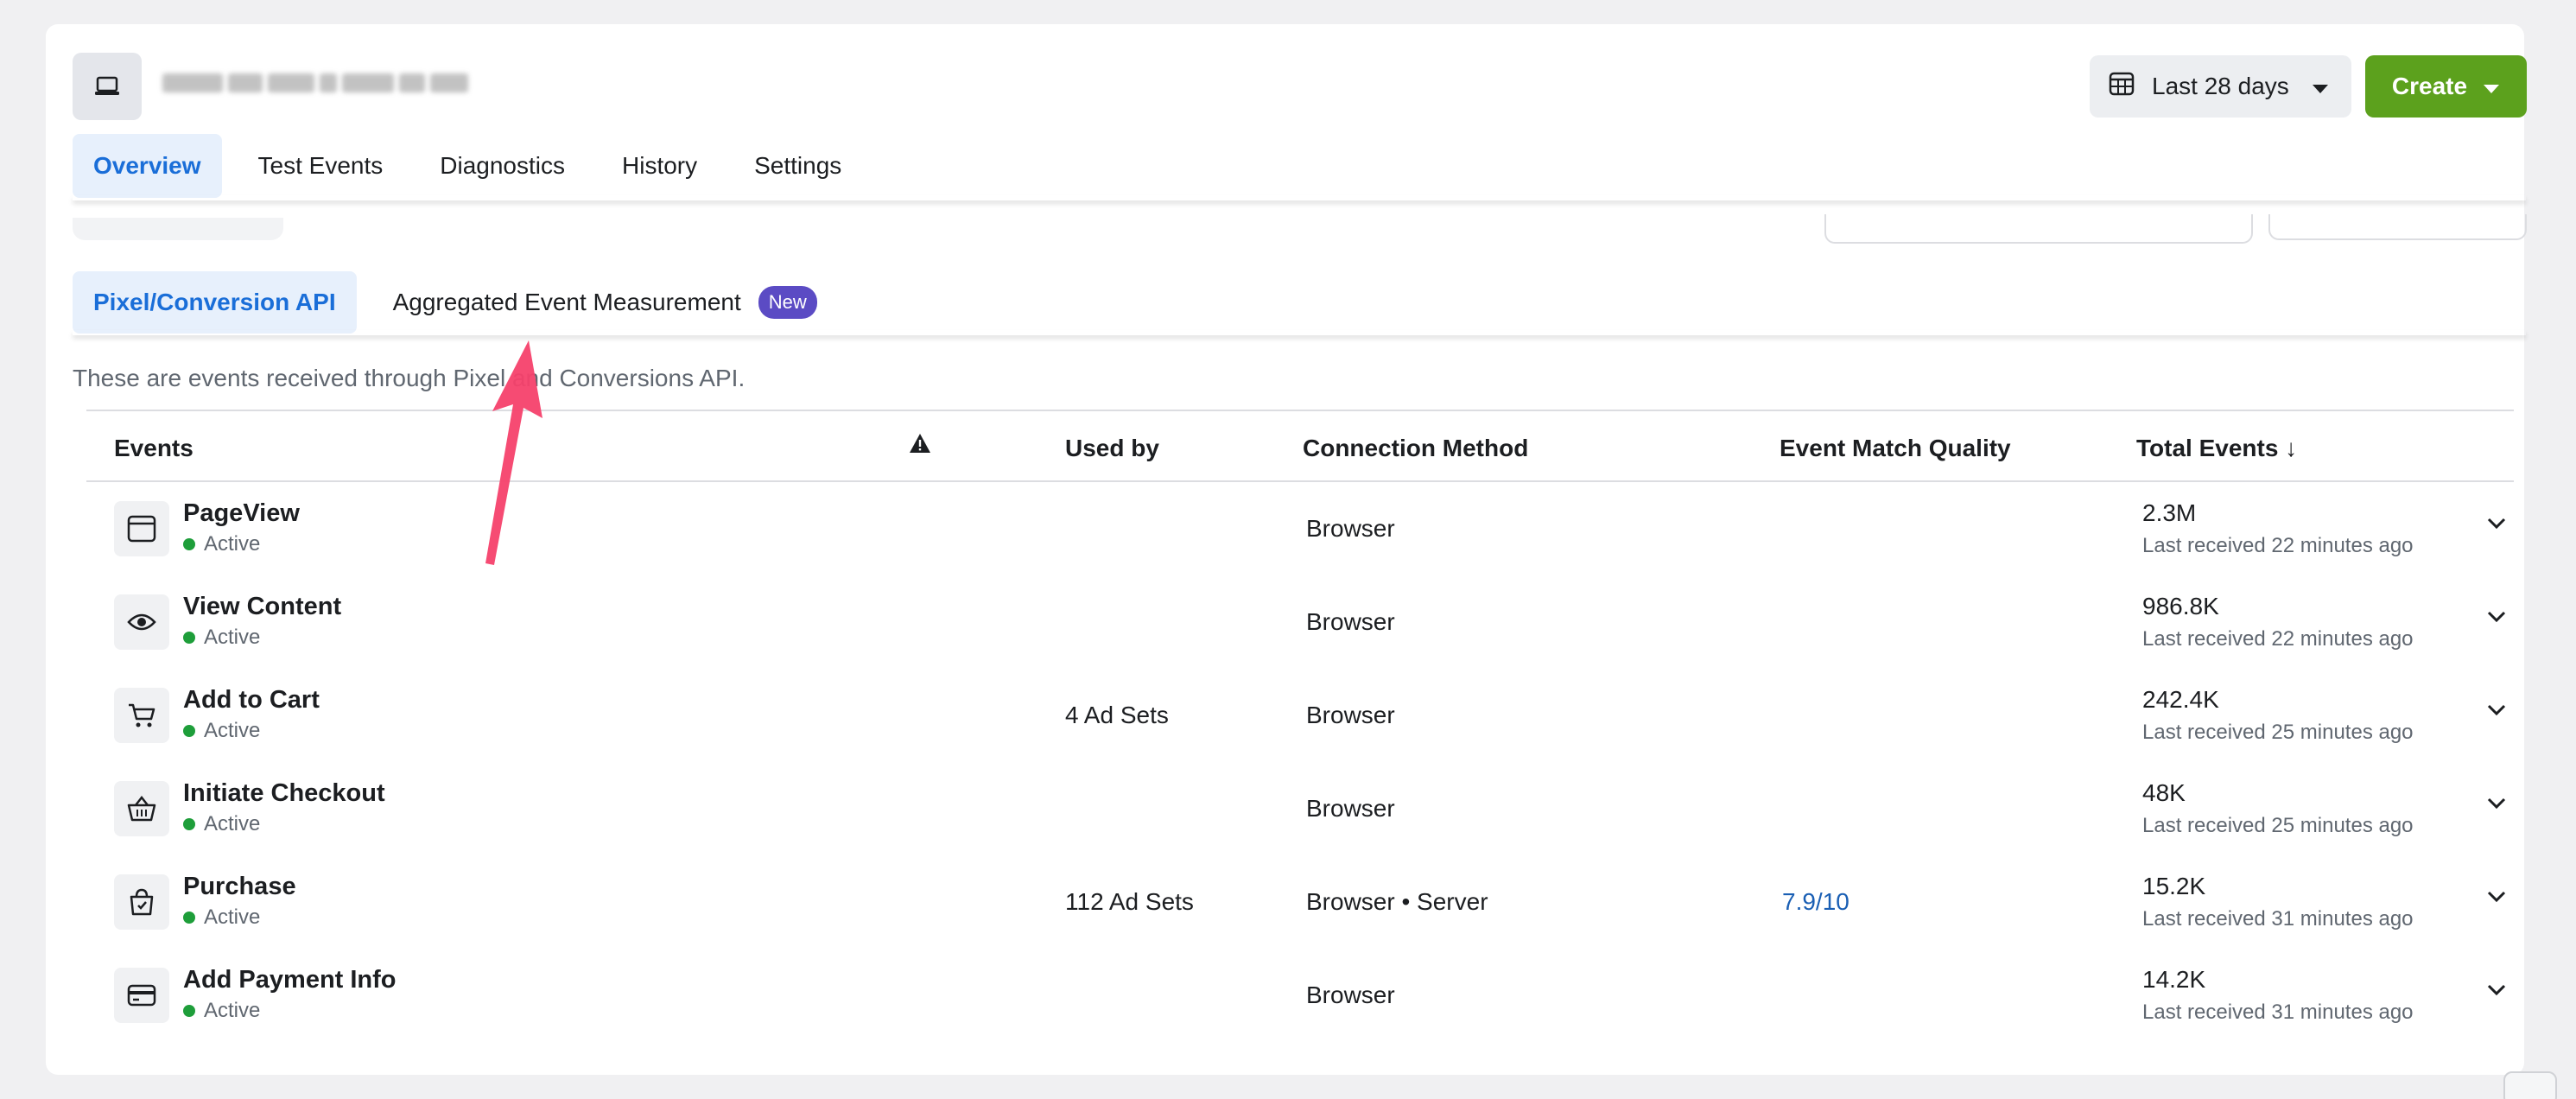 This screenshot has width=2576, height=1099. What do you see at coordinates (1117, 715) in the screenshot?
I see `used-by: 4 Ad Sets` at bounding box center [1117, 715].